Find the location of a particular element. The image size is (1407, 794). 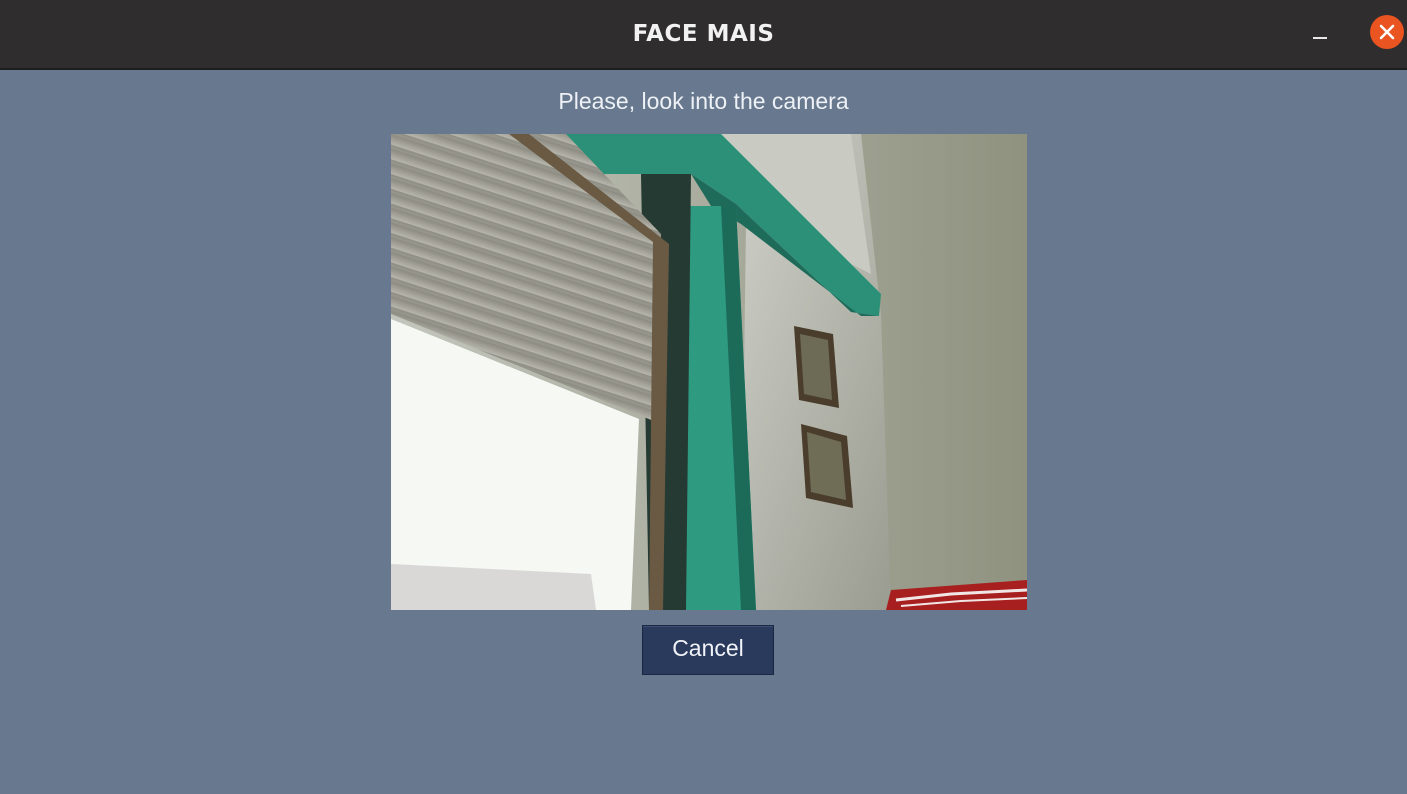

close-button is located at coordinates (1387, 32).